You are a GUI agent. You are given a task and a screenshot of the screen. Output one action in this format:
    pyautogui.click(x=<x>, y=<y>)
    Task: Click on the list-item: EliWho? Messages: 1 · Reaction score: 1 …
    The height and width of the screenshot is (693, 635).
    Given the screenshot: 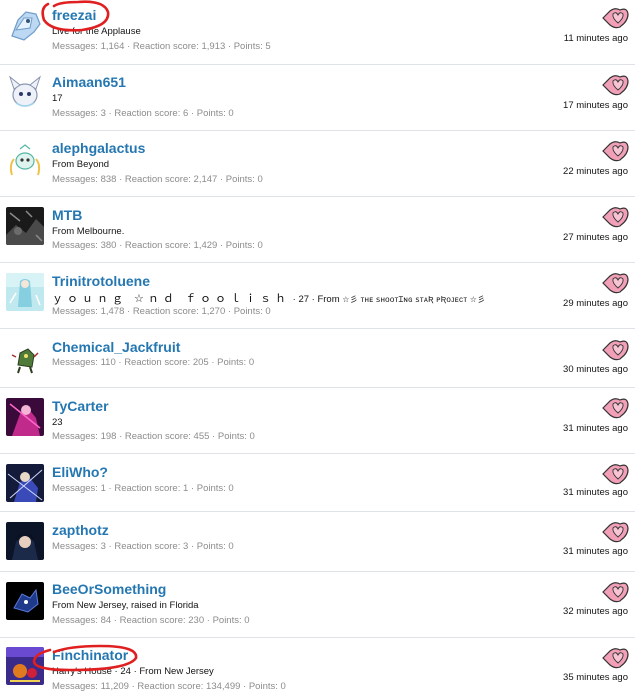 What is the action you would take?
    pyautogui.click(x=317, y=482)
    